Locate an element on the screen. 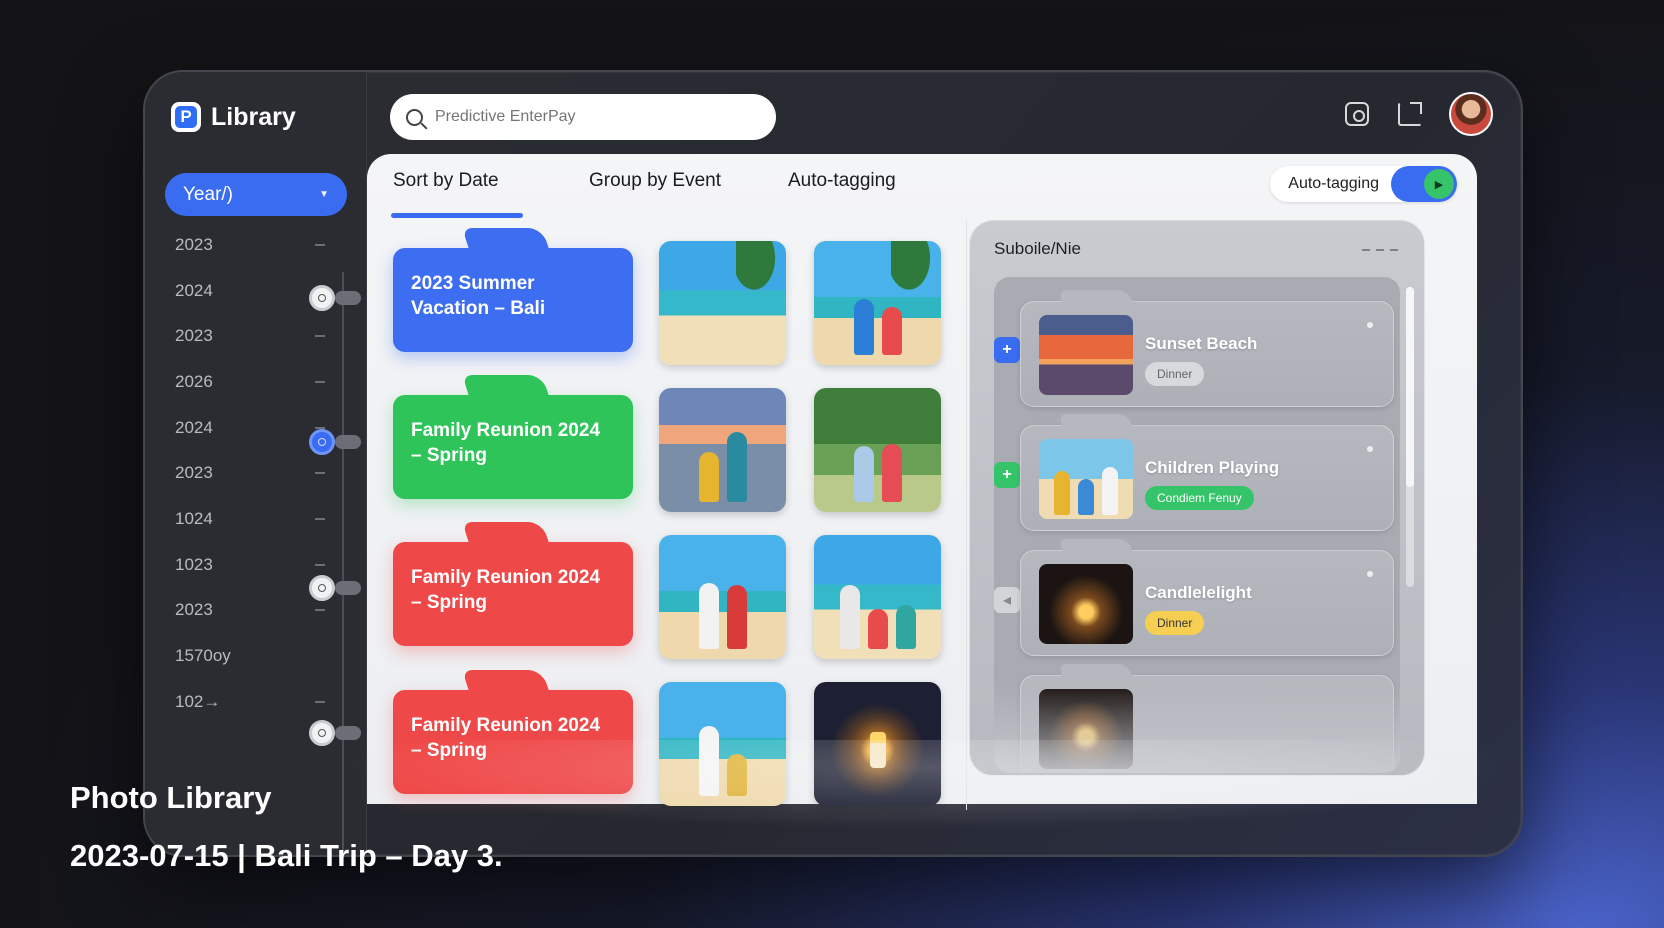 The width and height of the screenshot is (1664, 928). caption-subtitle: 2023-07-15 | Bali Trip – Day 3. is located at coordinates (286, 855).